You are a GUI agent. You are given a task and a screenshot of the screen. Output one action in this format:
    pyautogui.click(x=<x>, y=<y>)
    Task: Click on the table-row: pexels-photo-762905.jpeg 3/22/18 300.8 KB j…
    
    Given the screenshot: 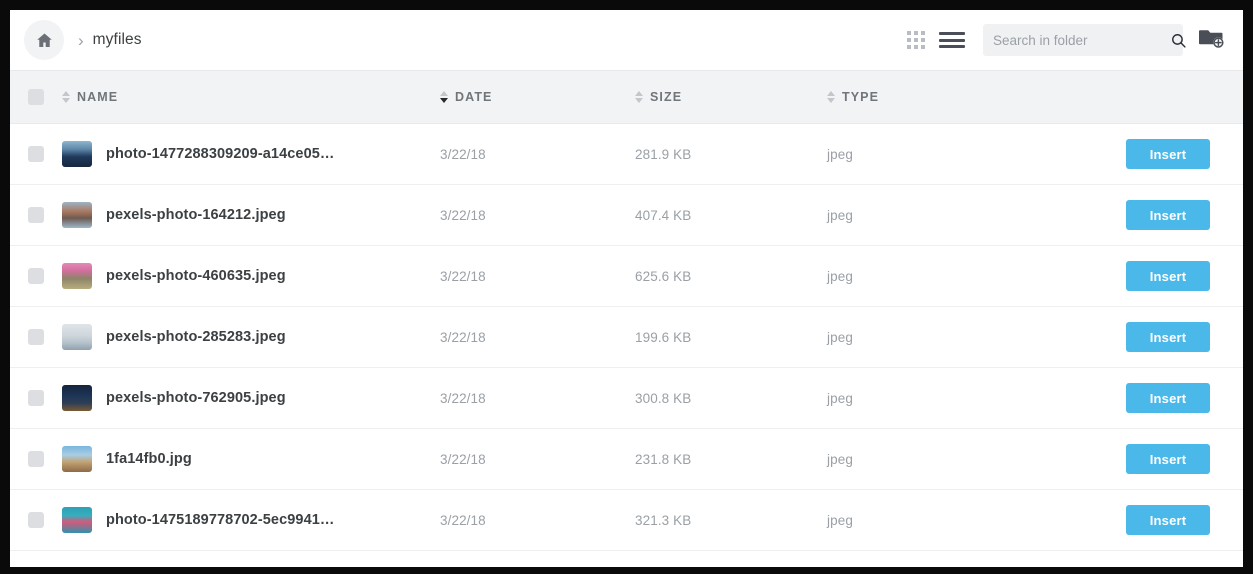 What is the action you would take?
    pyautogui.click(x=626, y=398)
    